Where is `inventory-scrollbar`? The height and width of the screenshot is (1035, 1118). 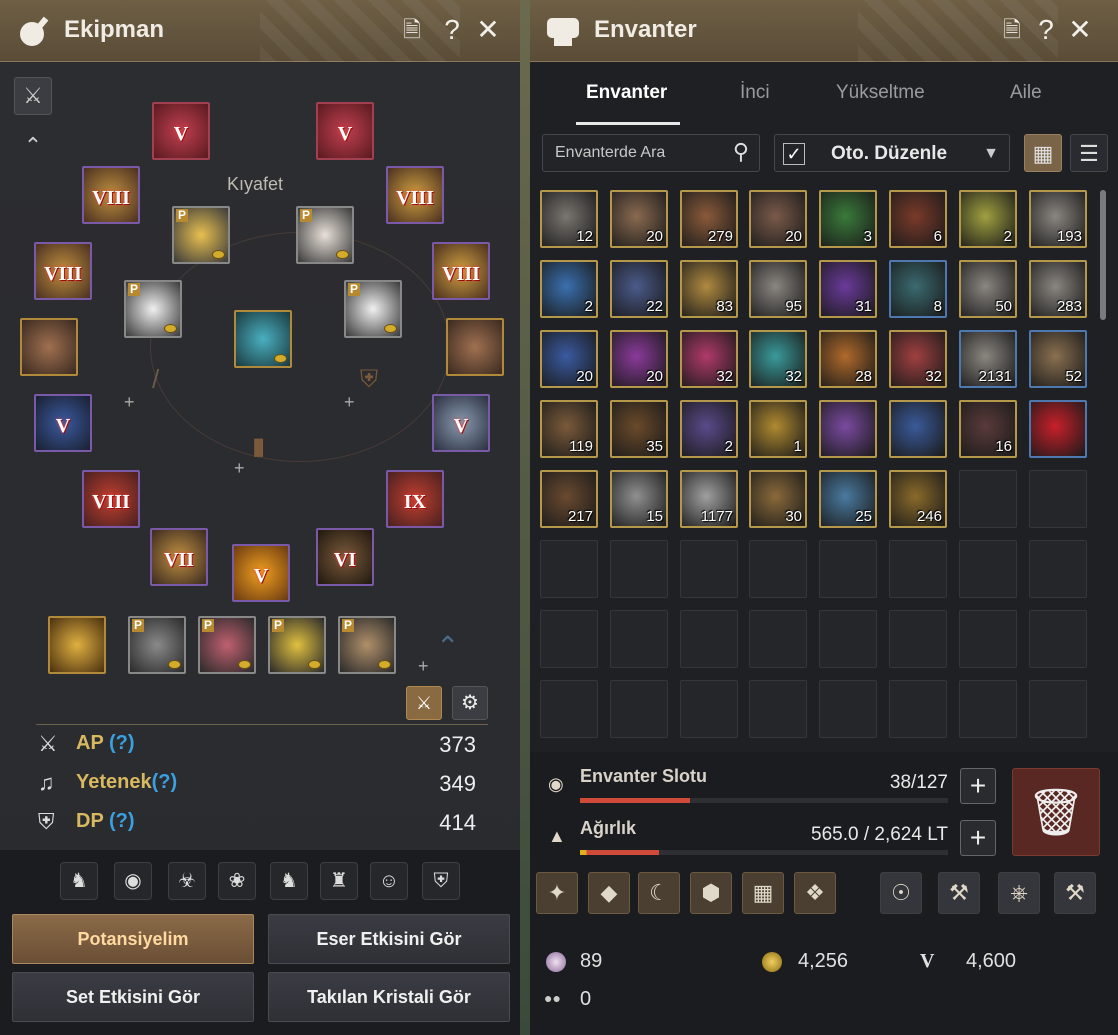 inventory-scrollbar is located at coordinates (1103, 255).